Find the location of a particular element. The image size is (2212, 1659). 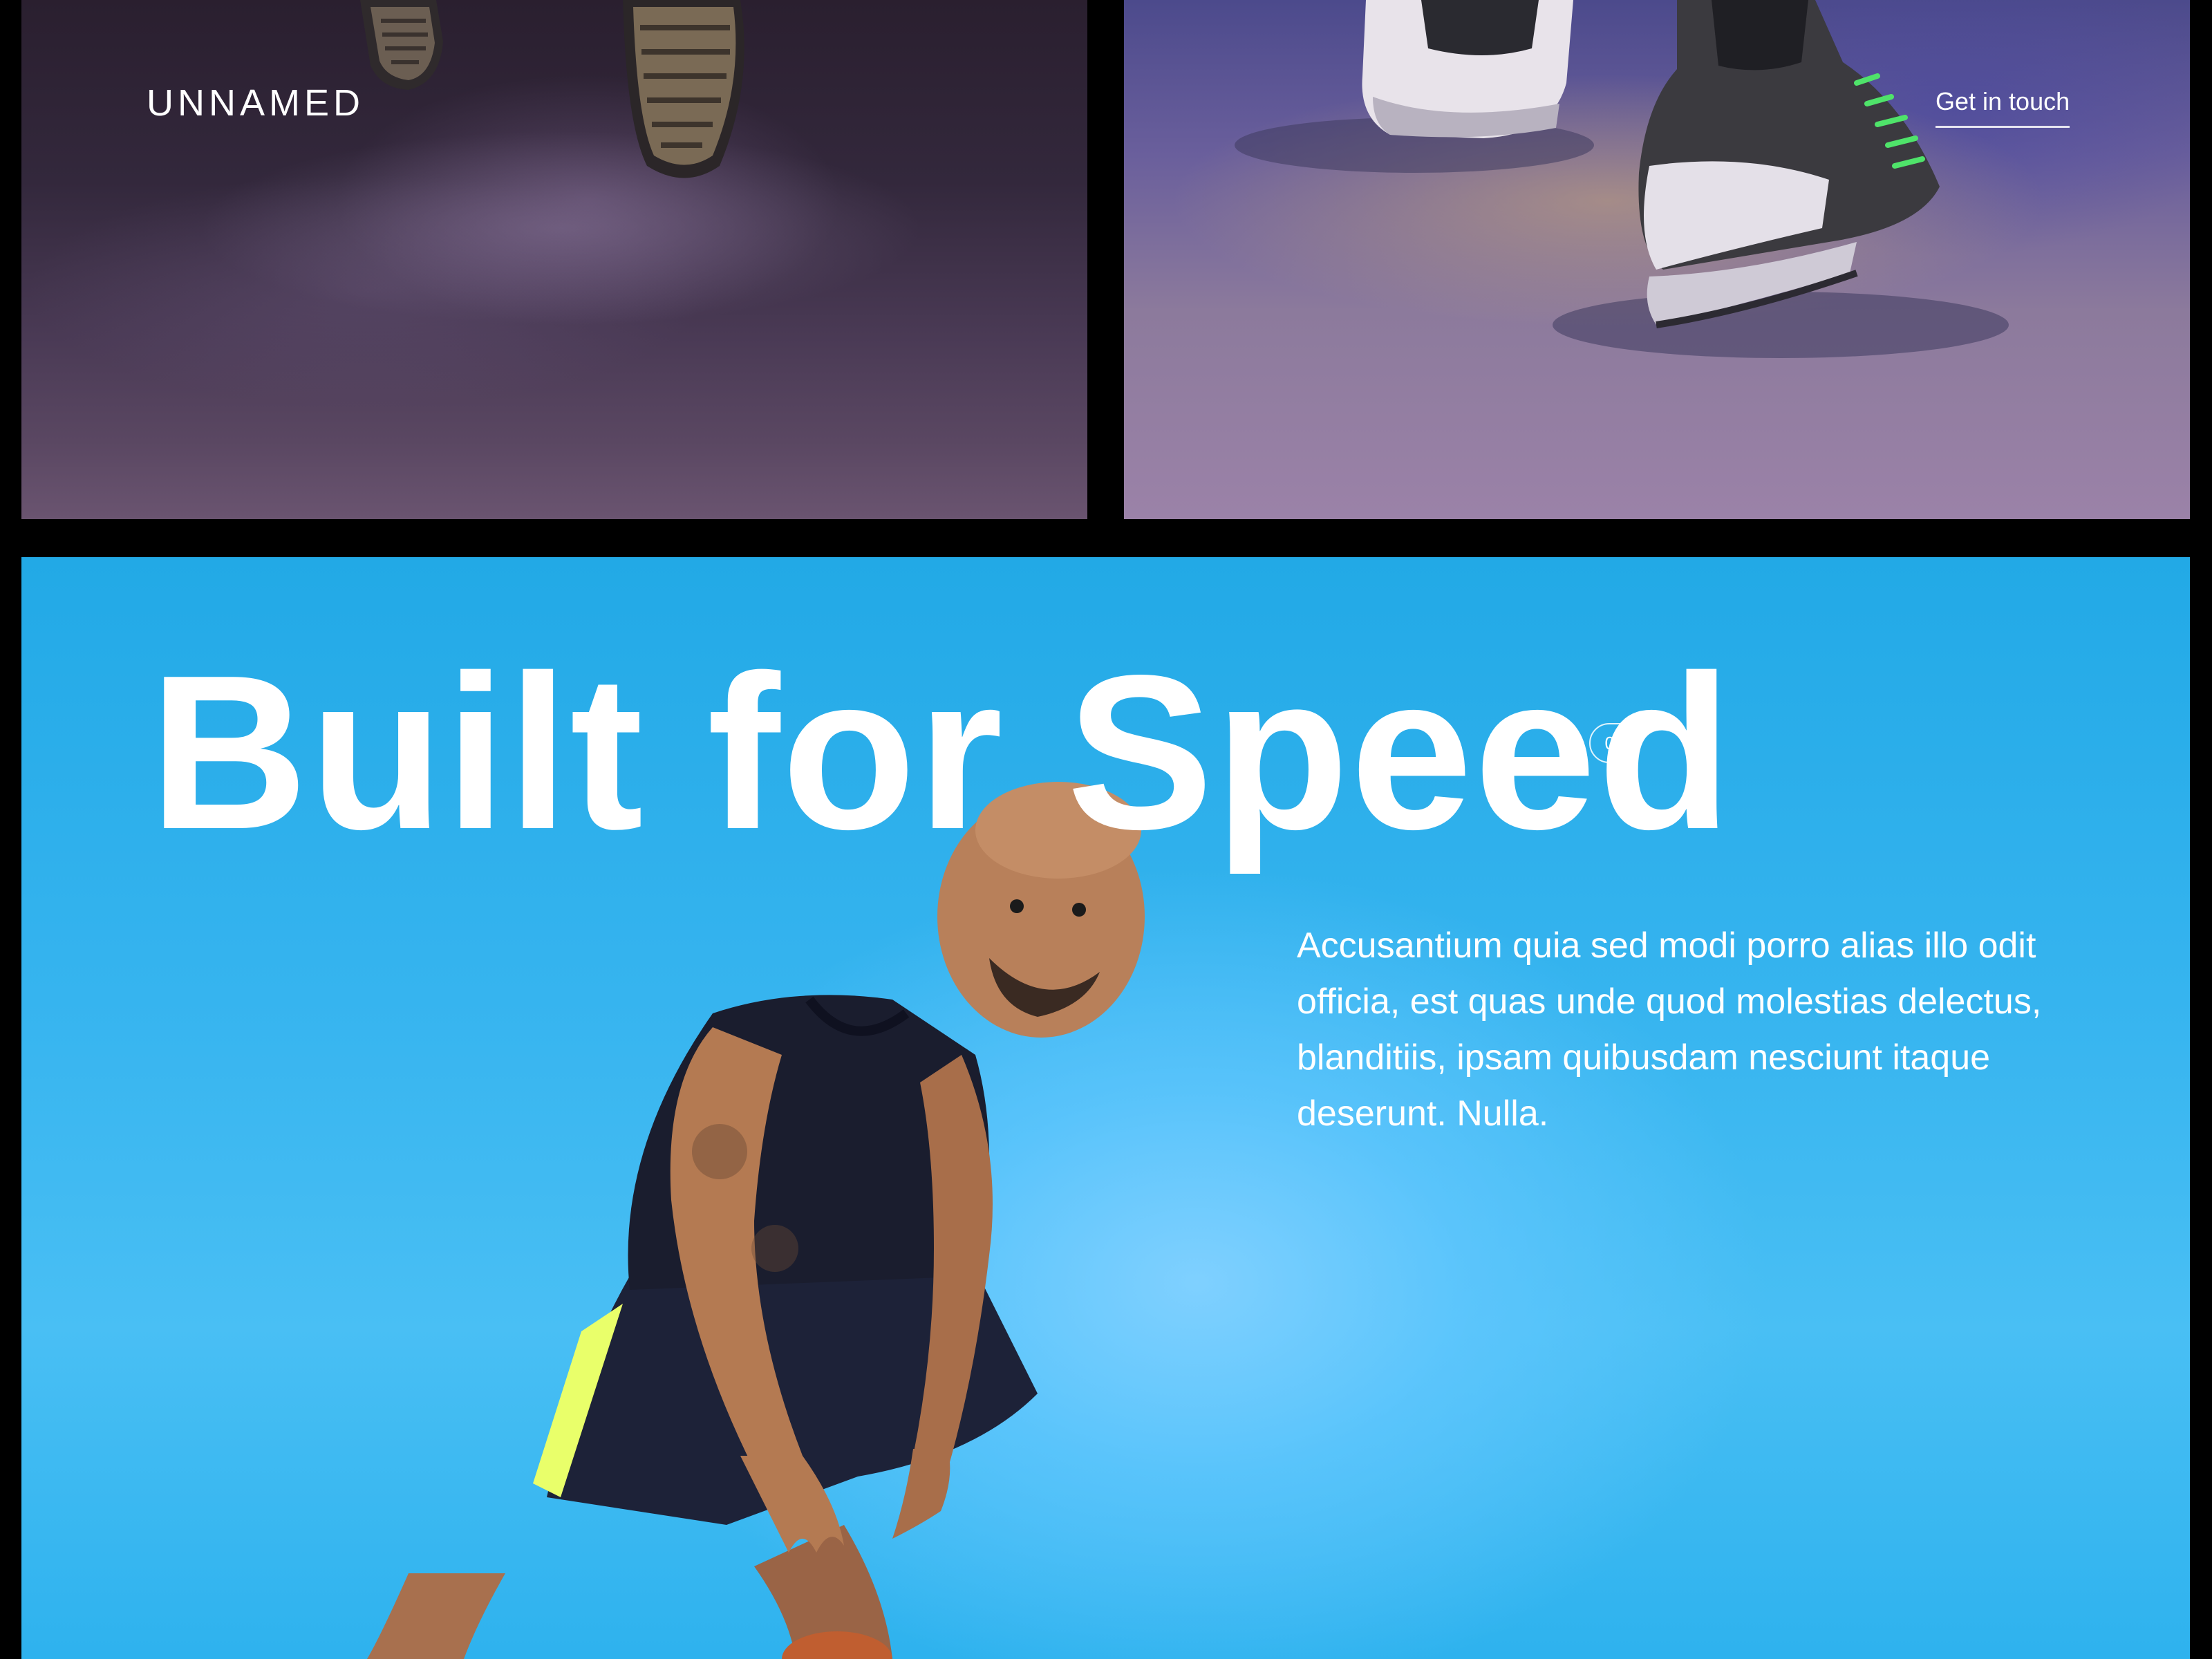

get-in-touch-link: Get in touch is located at coordinates (2003, 107).